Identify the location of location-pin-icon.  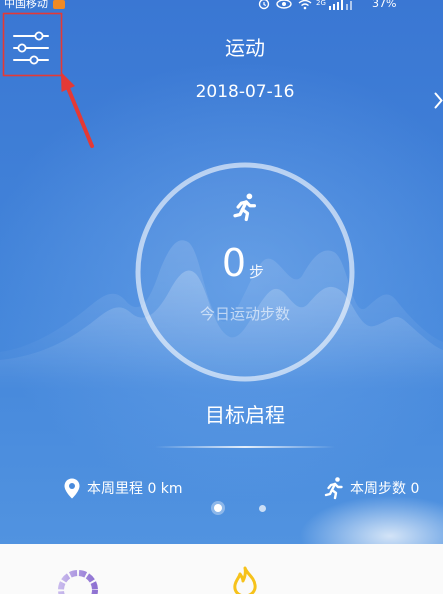
(72, 488).